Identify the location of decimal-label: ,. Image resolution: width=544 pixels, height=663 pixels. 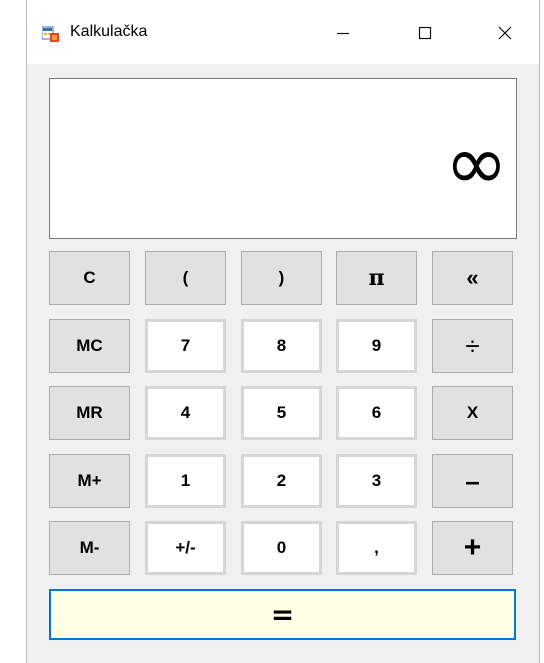
(376, 547).